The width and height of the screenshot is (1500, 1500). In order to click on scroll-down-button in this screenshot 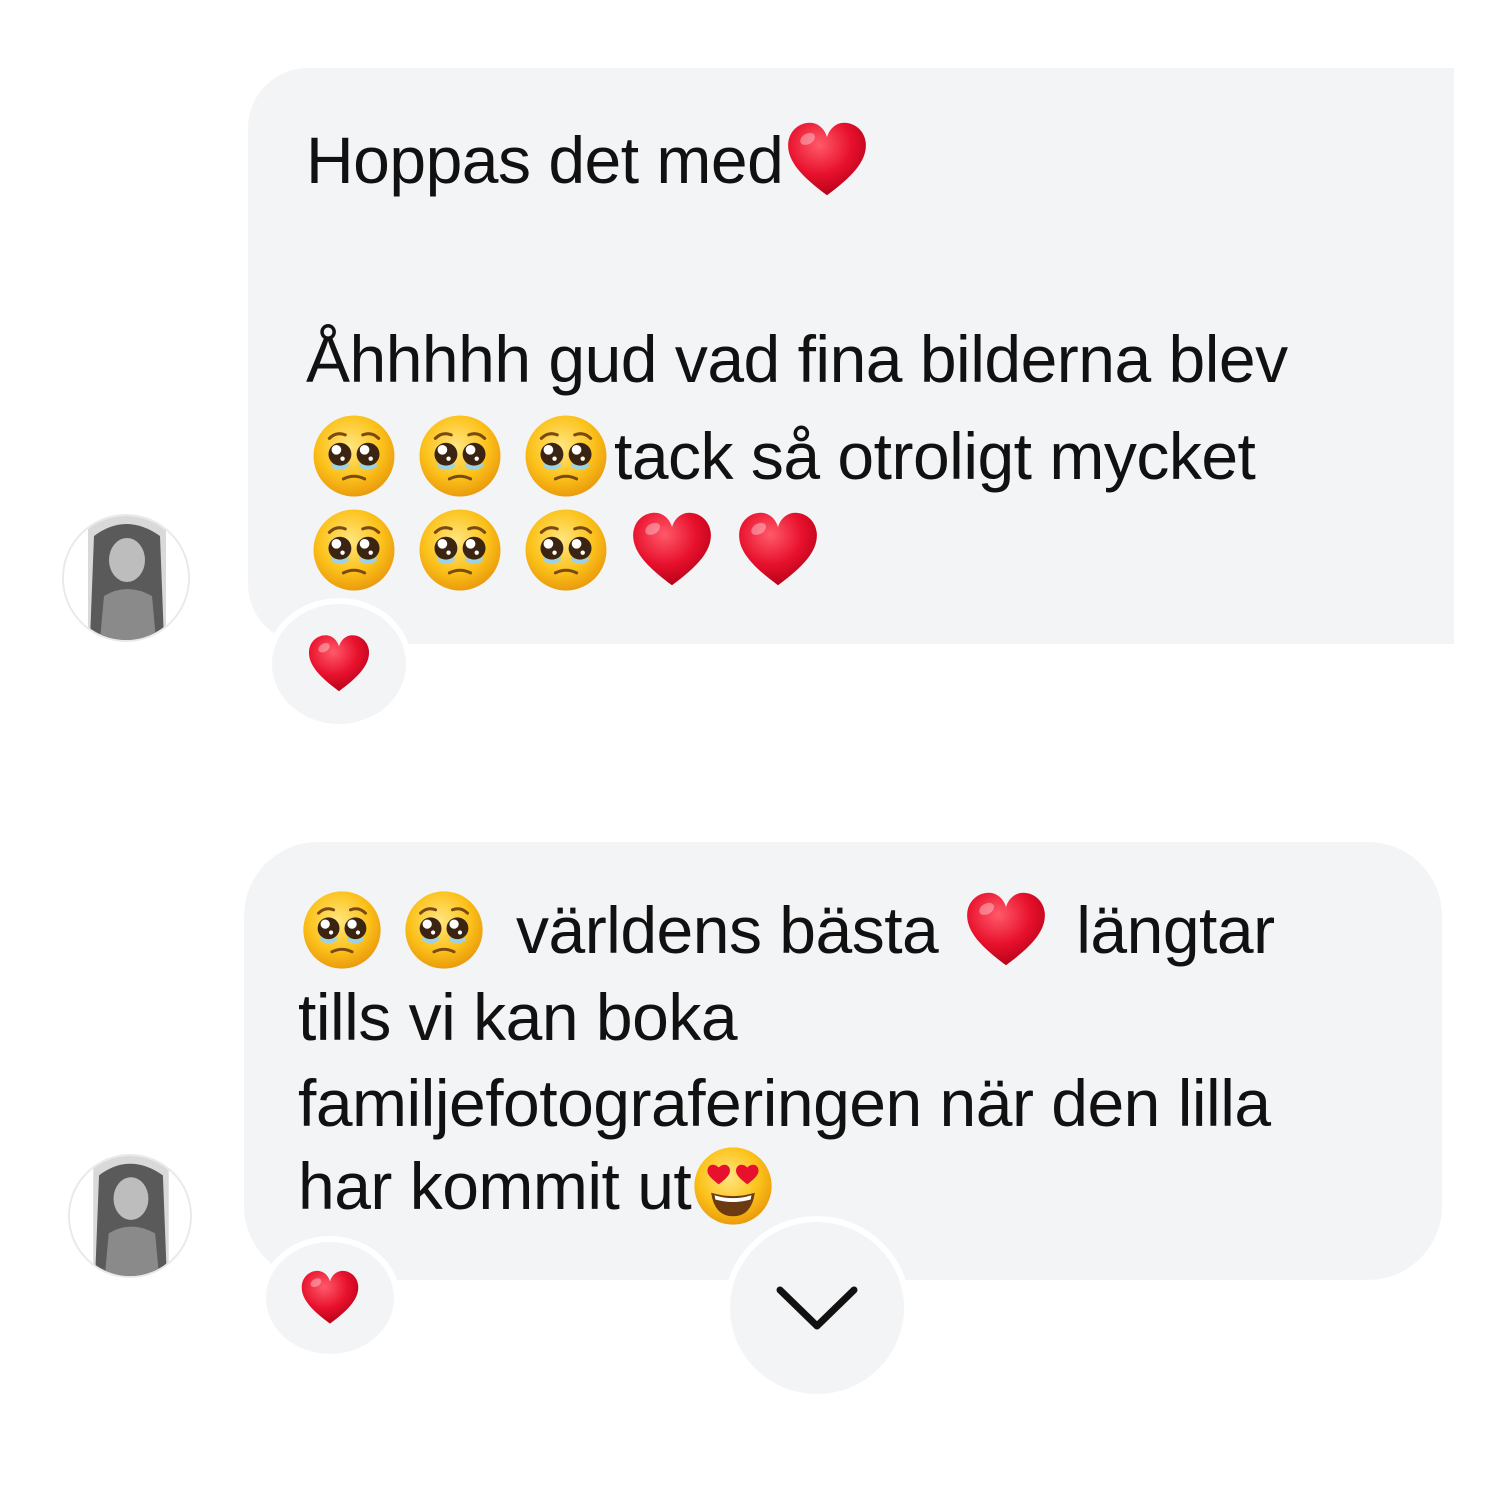, I will do `click(817, 1308)`.